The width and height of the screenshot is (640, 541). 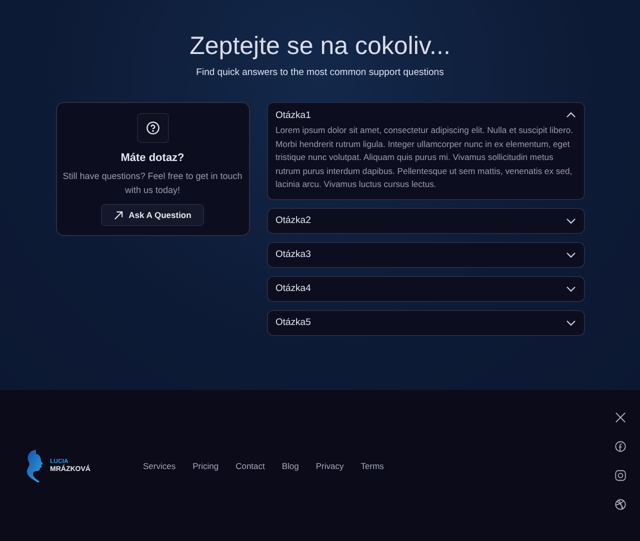 What do you see at coordinates (620, 504) in the screenshot?
I see `dribbble-icon` at bounding box center [620, 504].